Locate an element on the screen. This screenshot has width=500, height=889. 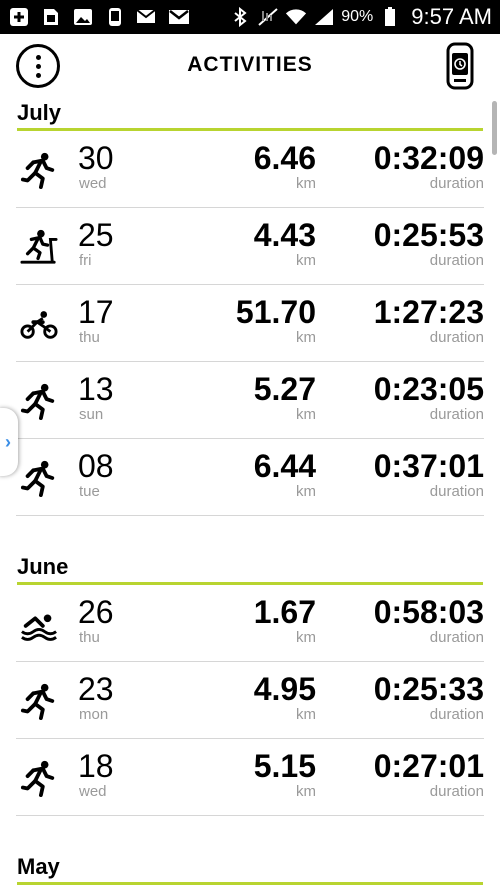
page-title: ACTIVITIES is located at coordinates (250, 64).